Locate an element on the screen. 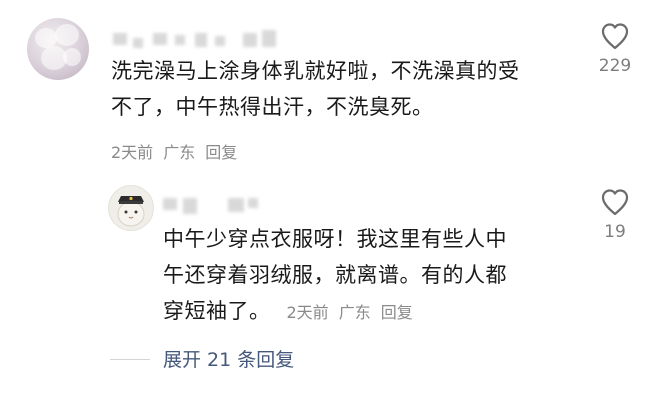 The image size is (660, 412). comment-line: 穿短袖了。 2天前 广东 回复 is located at coordinates (335, 312).